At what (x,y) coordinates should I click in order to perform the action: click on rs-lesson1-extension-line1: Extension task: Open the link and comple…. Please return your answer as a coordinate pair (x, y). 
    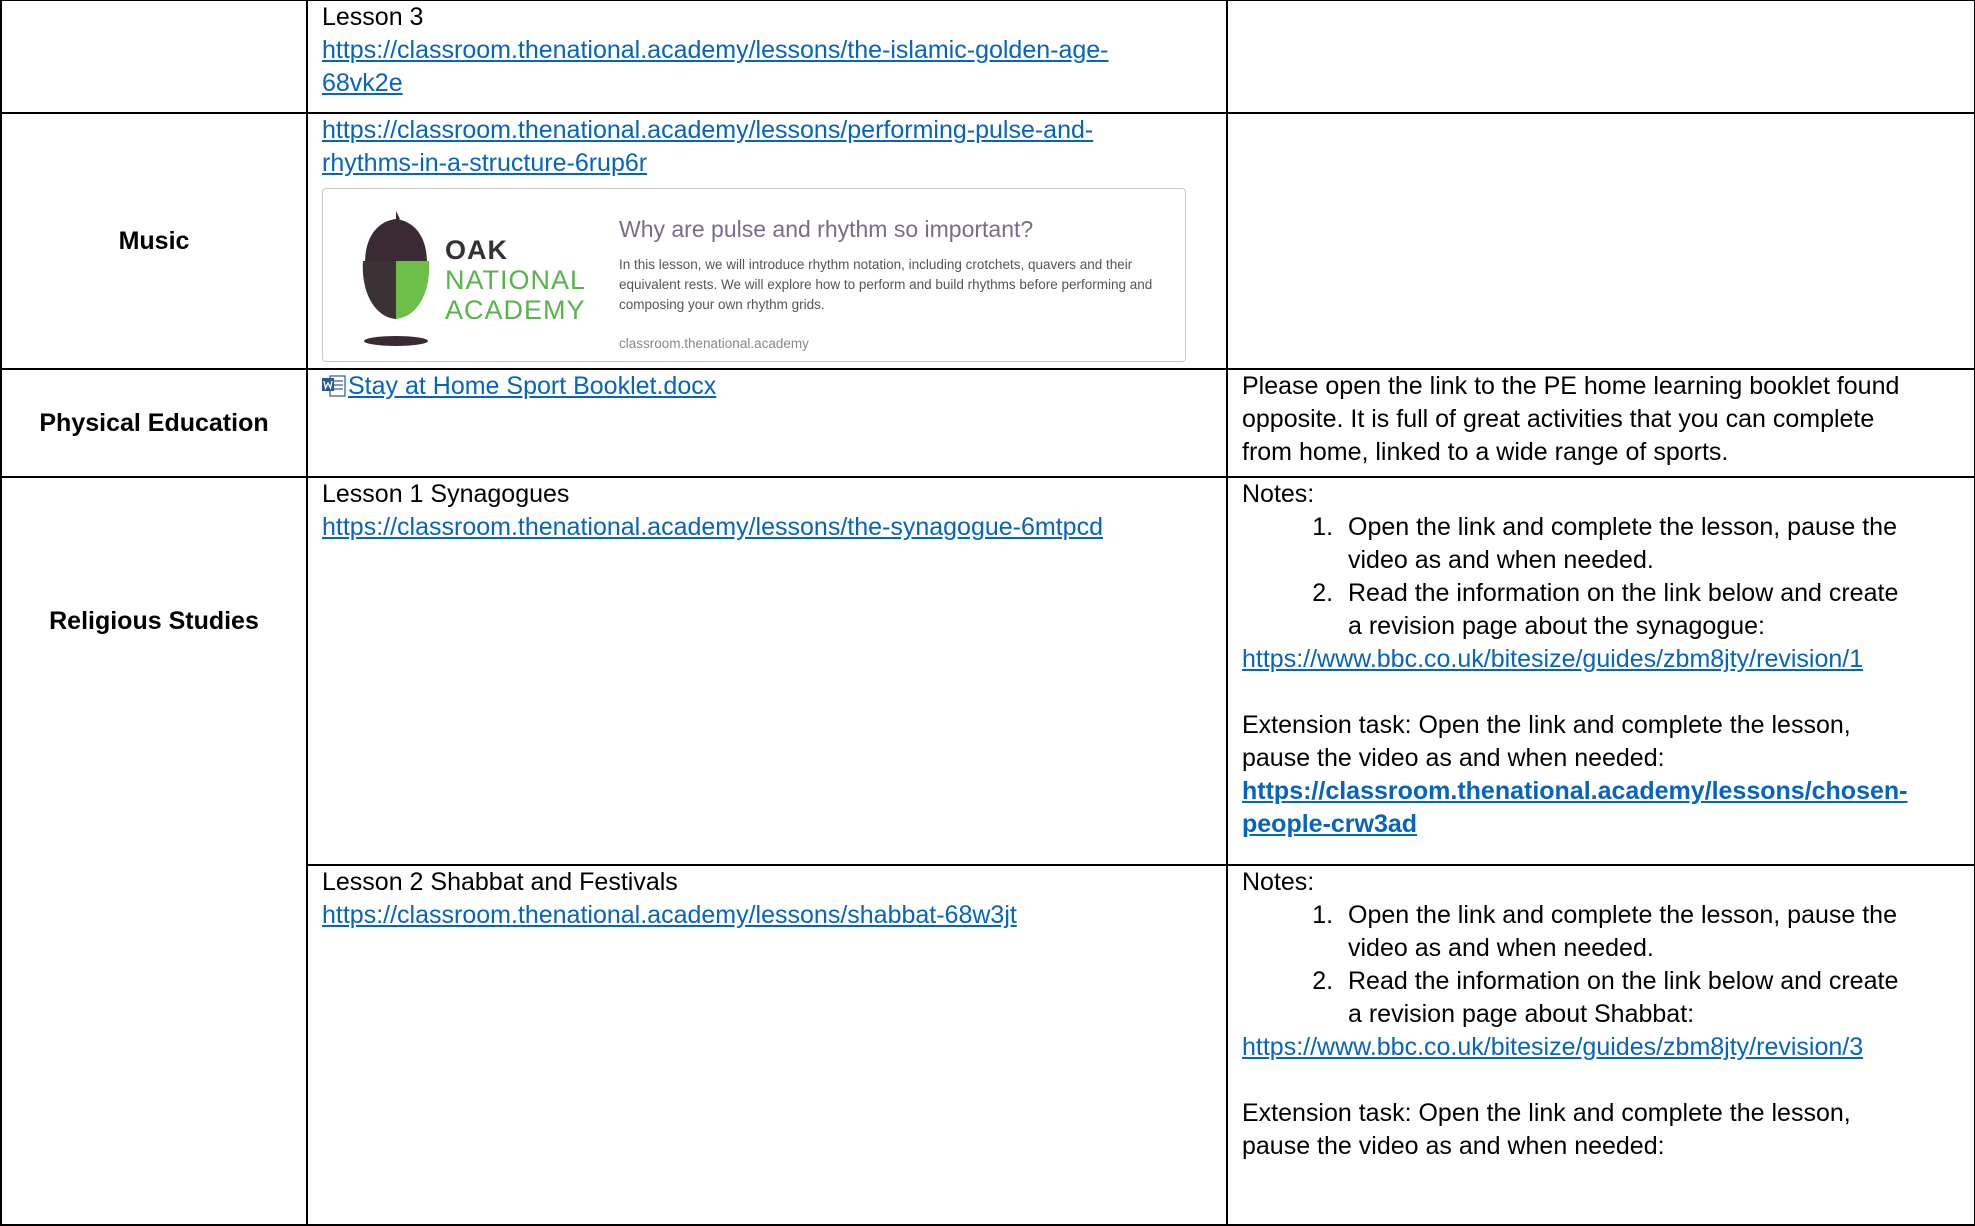
    Looking at the image, I should click on (1546, 725).